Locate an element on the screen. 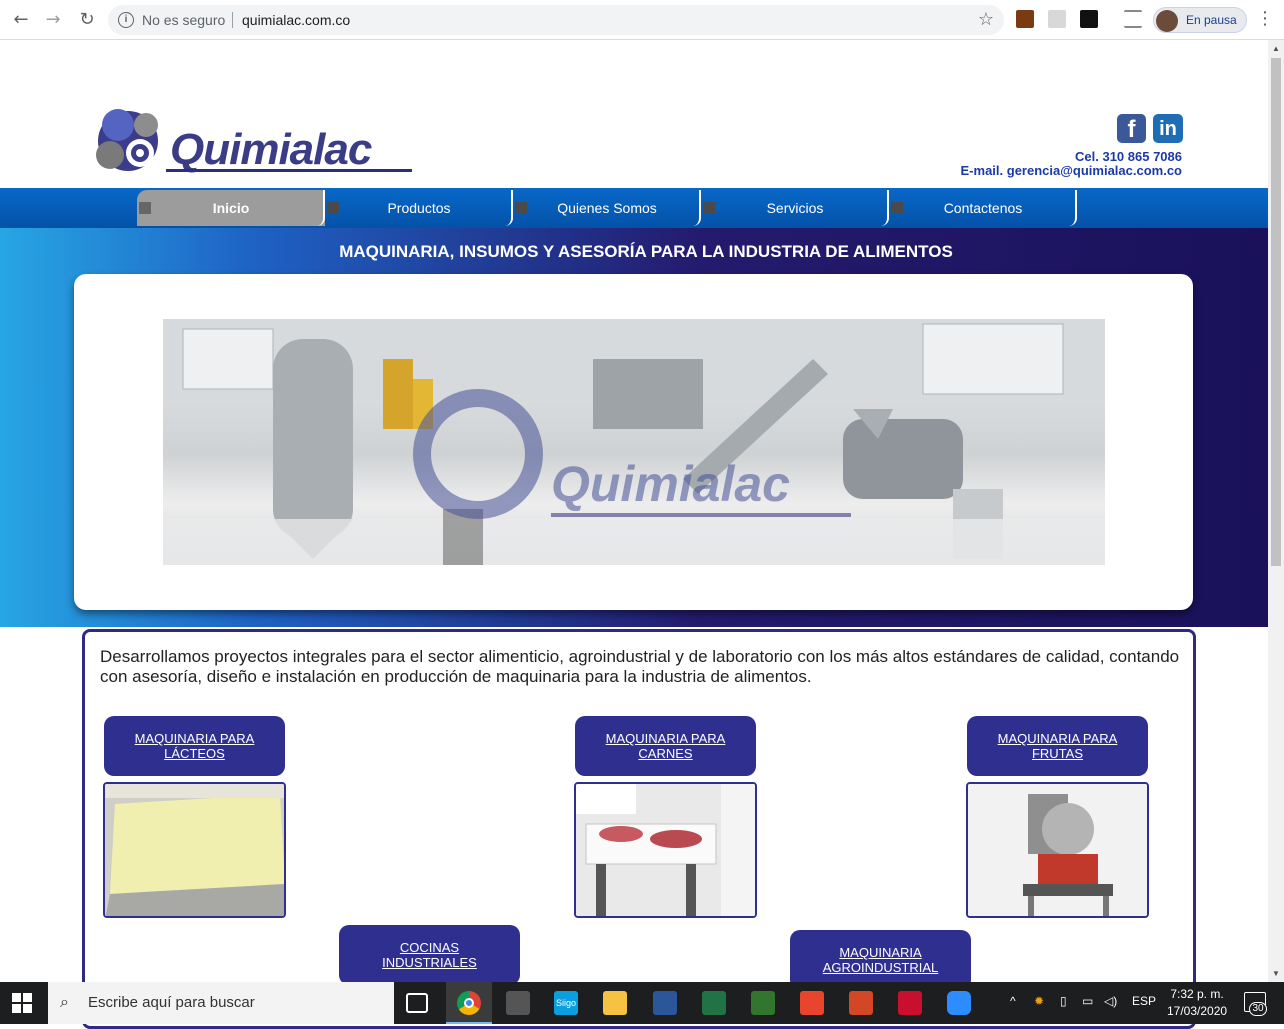 The height and width of the screenshot is (1029, 1284). task-view-icon is located at coordinates (417, 1003).